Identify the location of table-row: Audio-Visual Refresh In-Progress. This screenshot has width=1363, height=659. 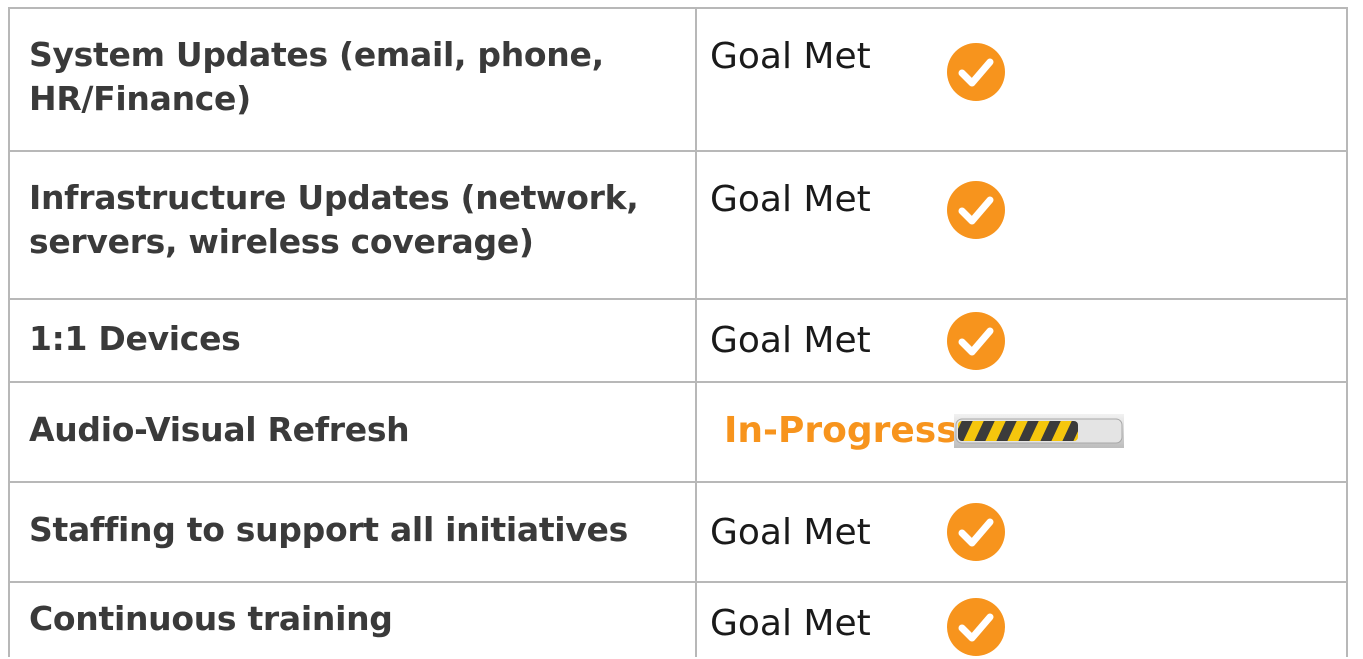
(678, 433).